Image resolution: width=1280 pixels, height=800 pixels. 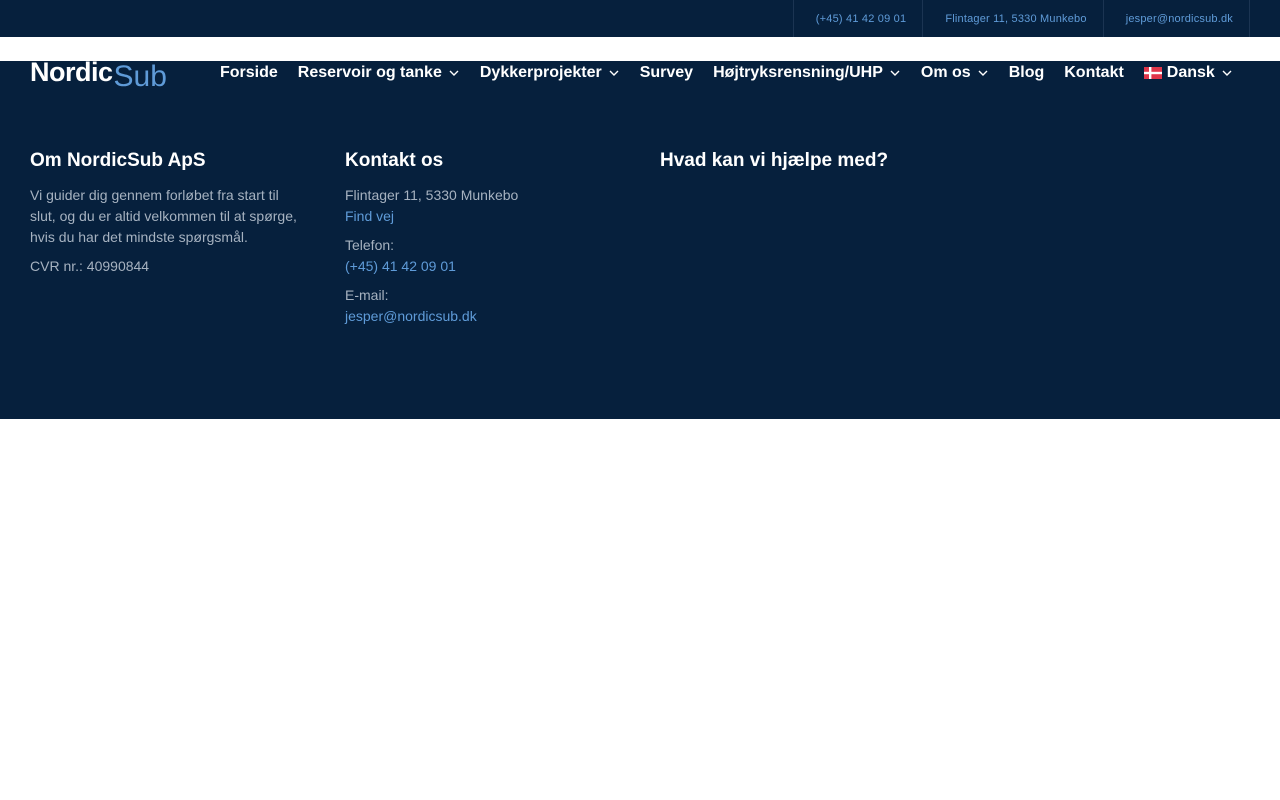 I want to click on nav-item-label: Dykkerprojekter, so click(x=540, y=72).